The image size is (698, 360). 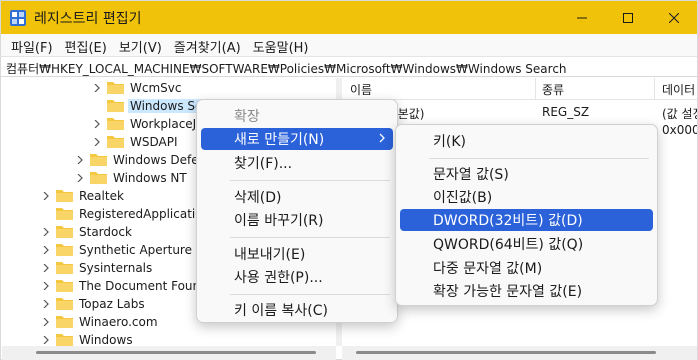 I want to click on tree-item: Stardock, so click(x=87, y=231).